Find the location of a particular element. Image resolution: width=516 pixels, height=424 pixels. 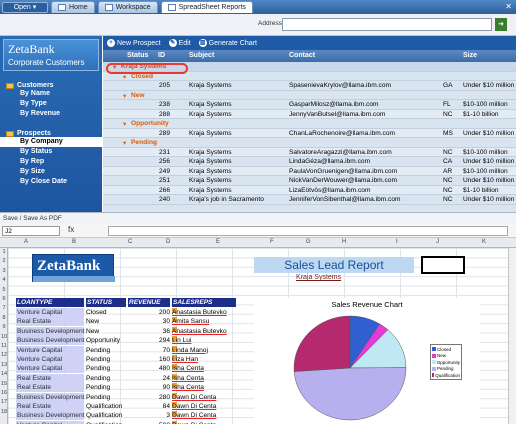

row-header: 2 is located at coordinates (4, 261).